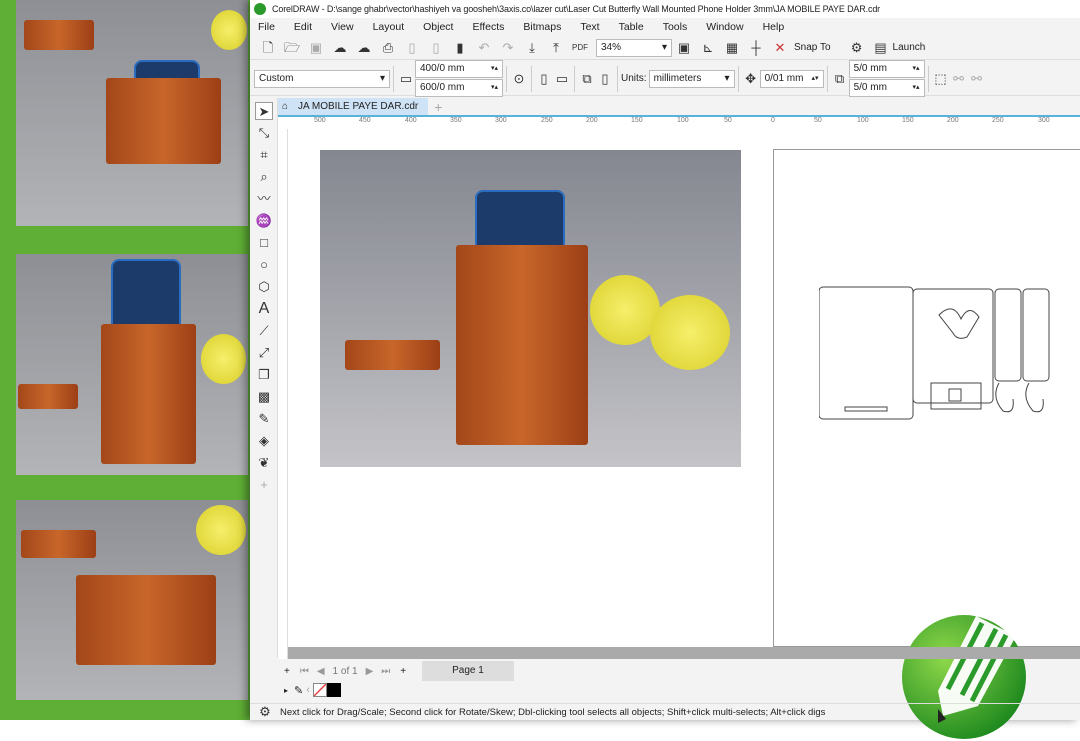  I want to click on page-height-field: 600/0 mm ▾▴, so click(459, 88).